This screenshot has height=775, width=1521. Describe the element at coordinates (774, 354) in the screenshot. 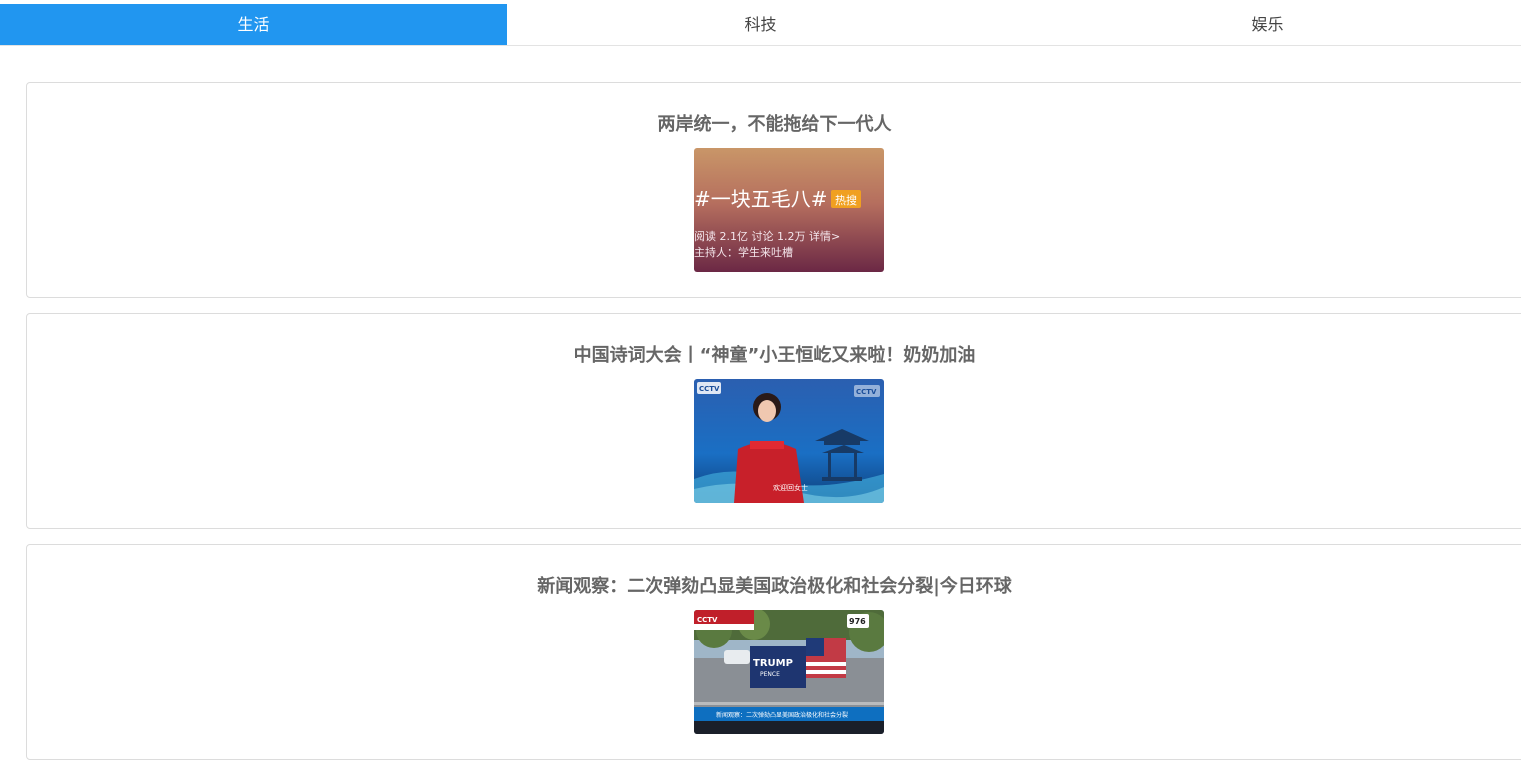

I see `article-title: 中国诗词大会丨“神童”小王恒屹又来啦！奶奶加油` at that location.